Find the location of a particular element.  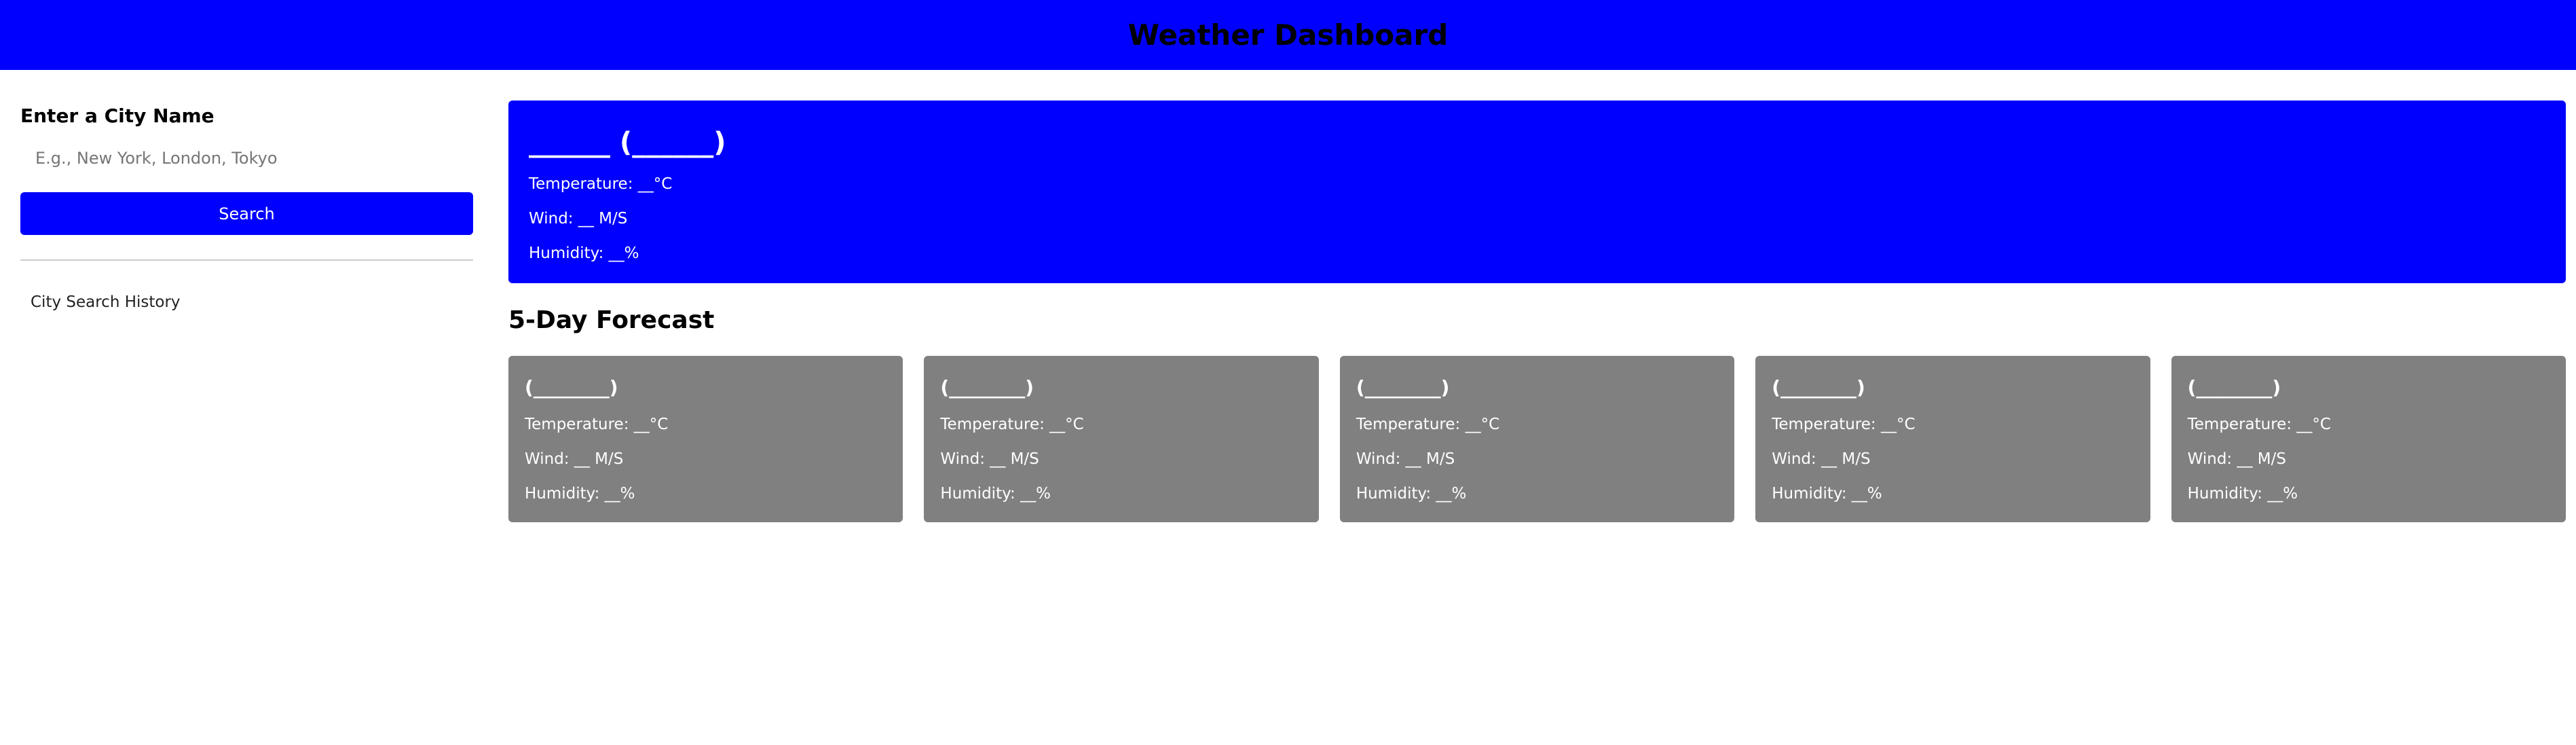

page-title: Weather Dashboard is located at coordinates (1288, 35).